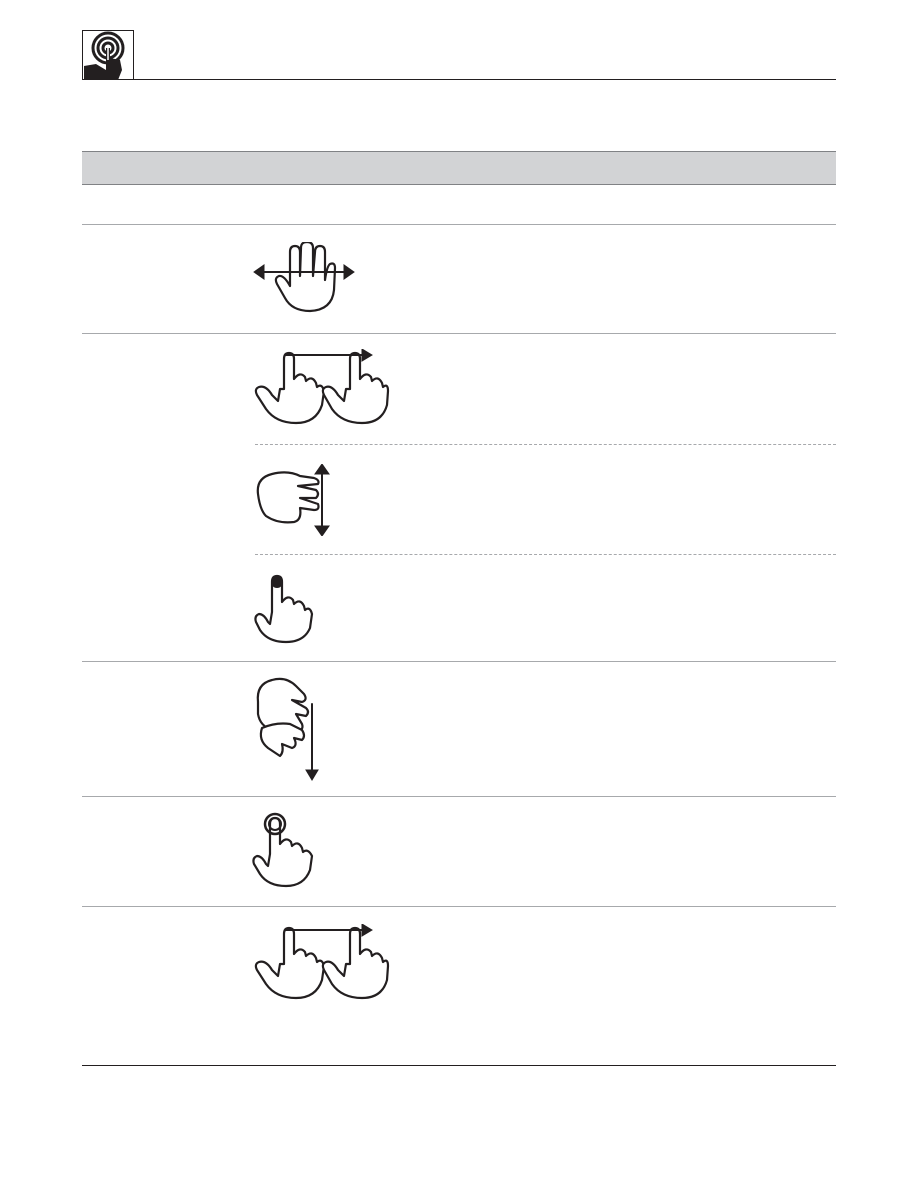 The width and height of the screenshot is (918, 1188). I want to click on table-bottom-rule, so click(459, 1065).